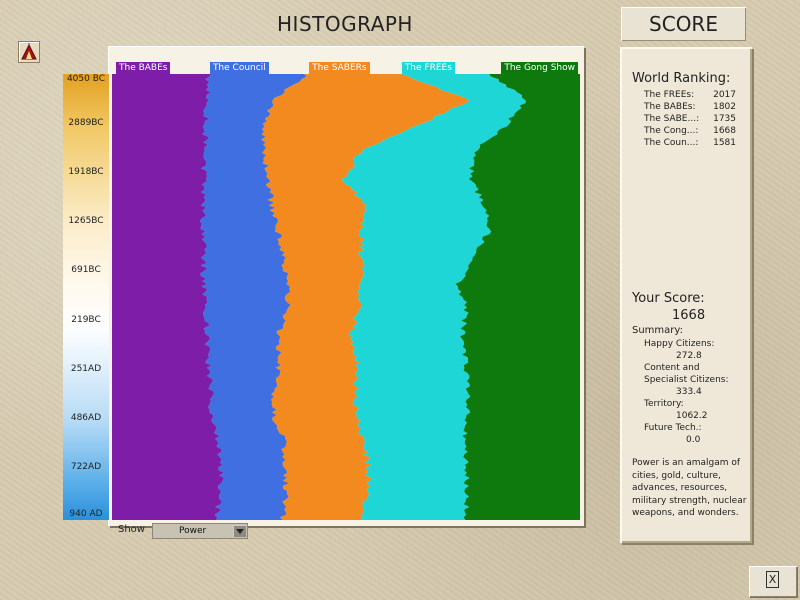 The width and height of the screenshot is (800, 600). I want to click on legend-entry: The BABEs, so click(143, 68).